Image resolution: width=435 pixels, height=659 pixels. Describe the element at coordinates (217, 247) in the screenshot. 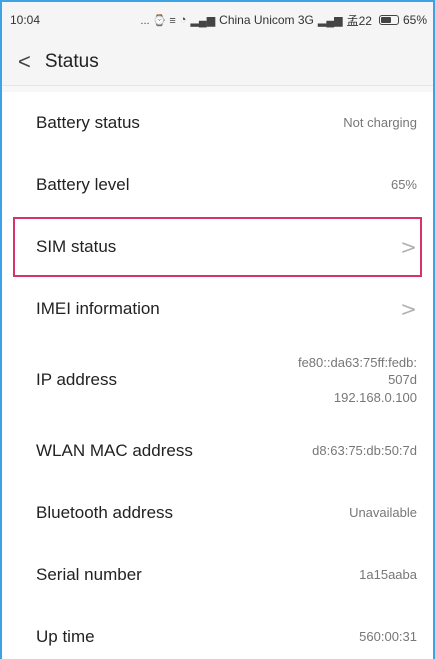

I see `row-sim-status: SIM status >` at that location.